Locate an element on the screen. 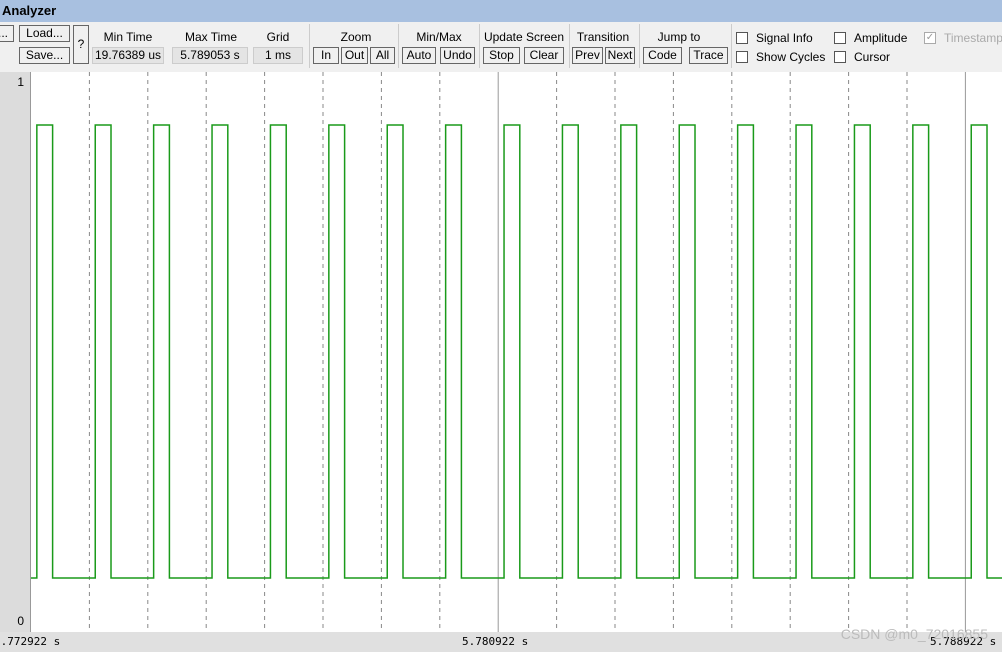 The image size is (1002, 652). y-axis-top-label: 1 is located at coordinates (20, 82).